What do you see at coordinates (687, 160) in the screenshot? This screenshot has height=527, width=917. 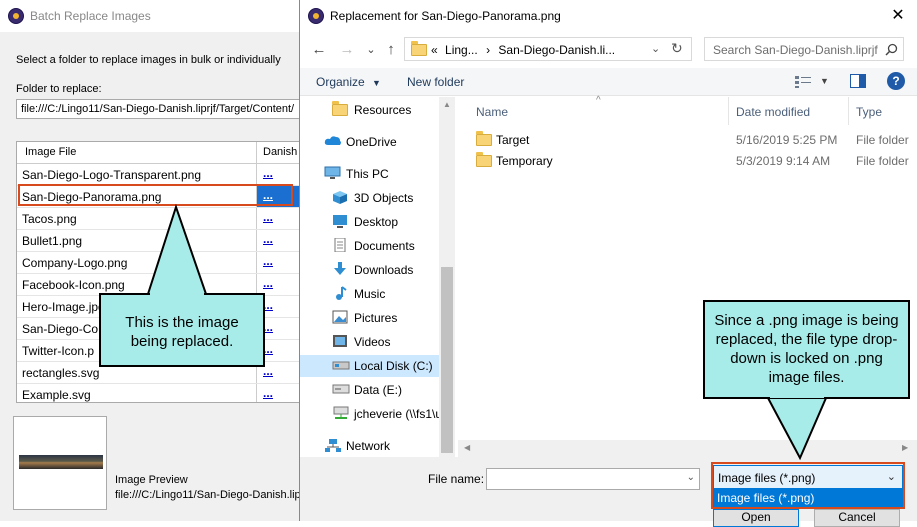 I see `file-row: Temporary 5/3/2019 9:14 AM File folder` at bounding box center [687, 160].